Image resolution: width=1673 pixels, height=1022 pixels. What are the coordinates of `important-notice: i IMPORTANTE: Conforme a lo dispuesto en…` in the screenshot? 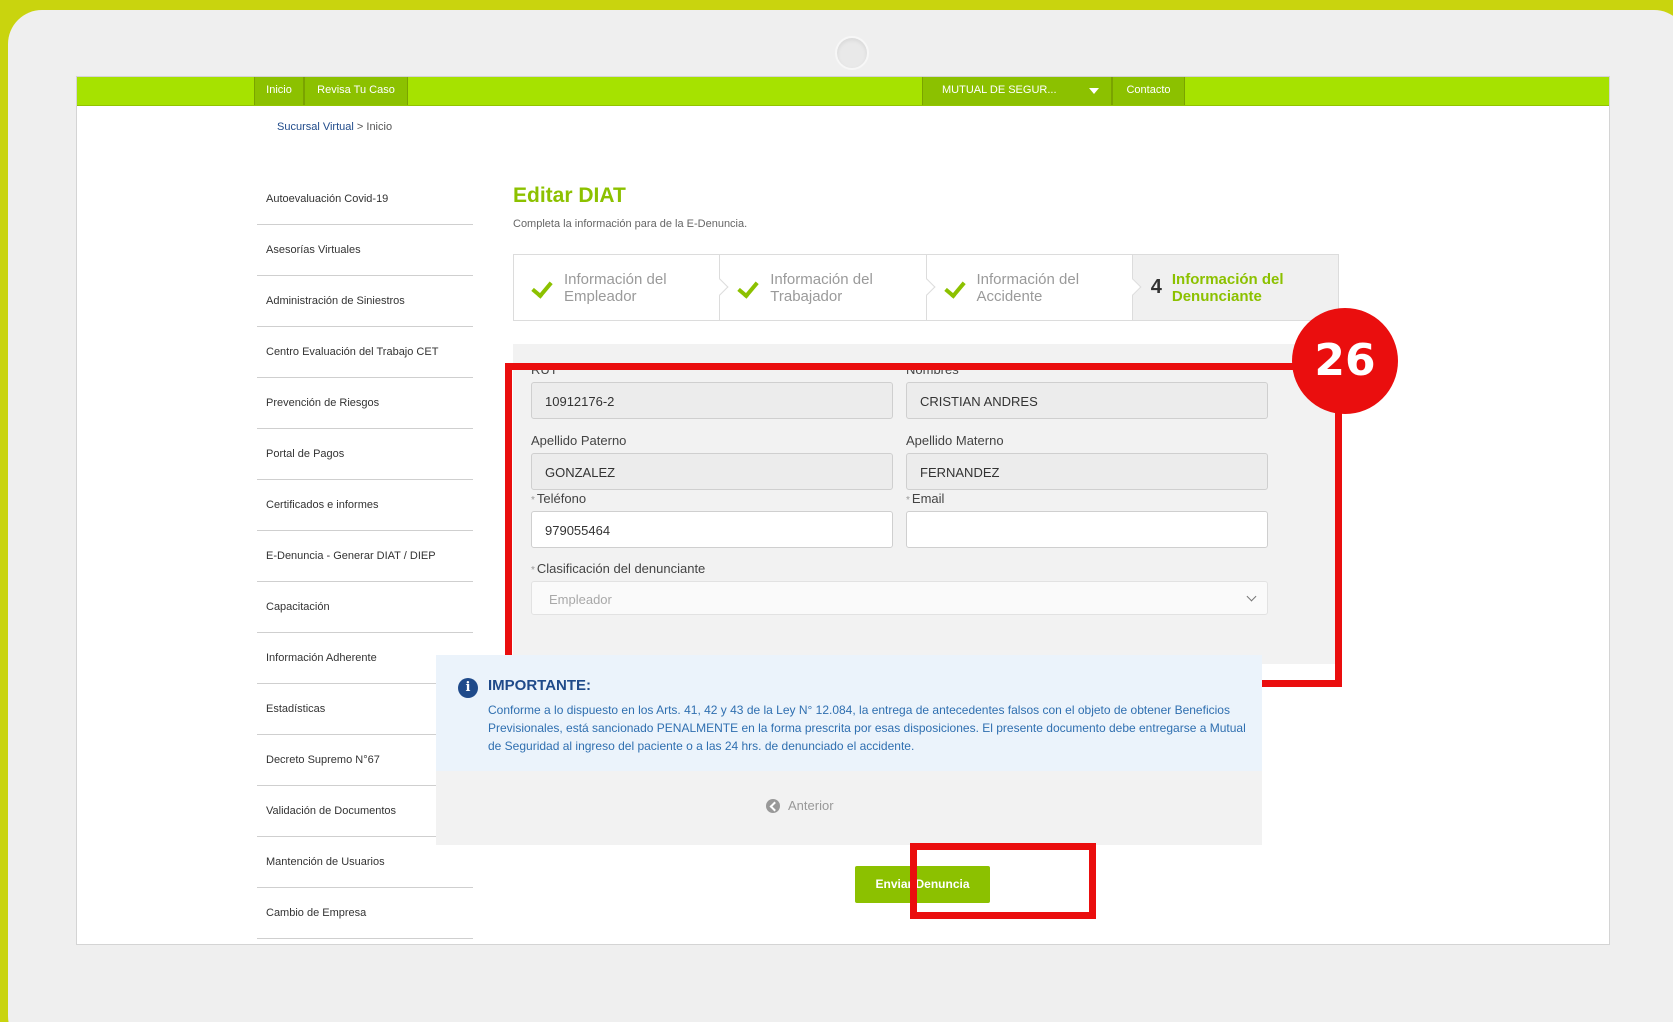 It's located at (849, 713).